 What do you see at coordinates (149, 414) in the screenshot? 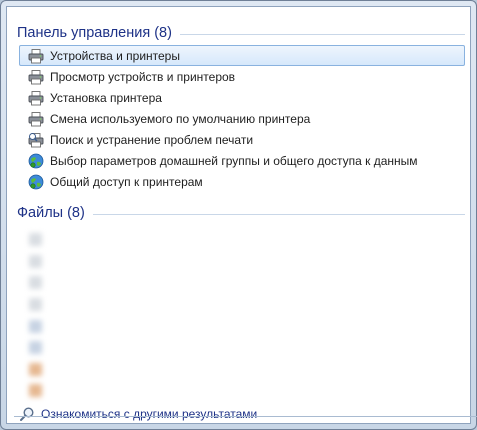
I see `see-more-results-label: Ознакомиться с другими результатами` at bounding box center [149, 414].